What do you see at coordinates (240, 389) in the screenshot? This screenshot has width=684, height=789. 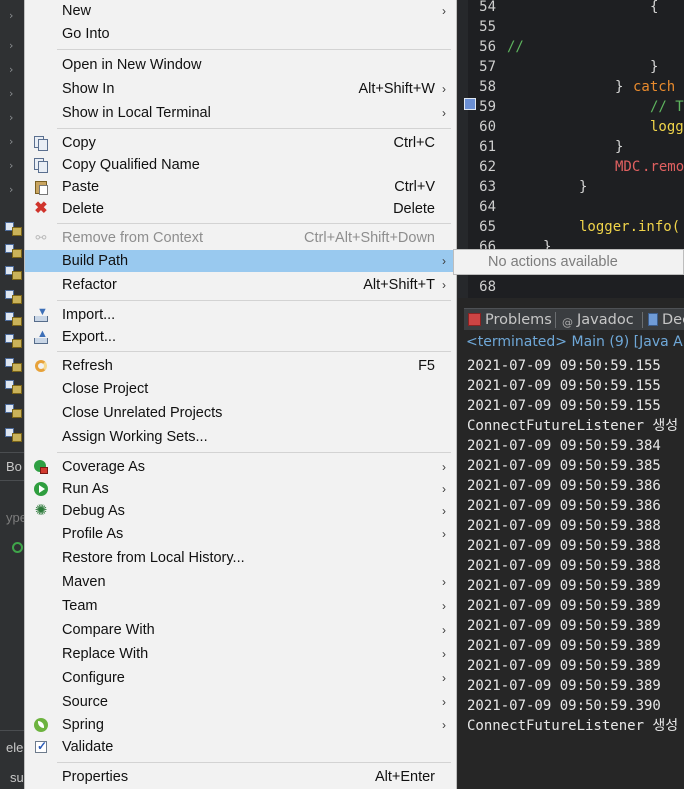 I see `menu-item-close-project: Close Project` at bounding box center [240, 389].